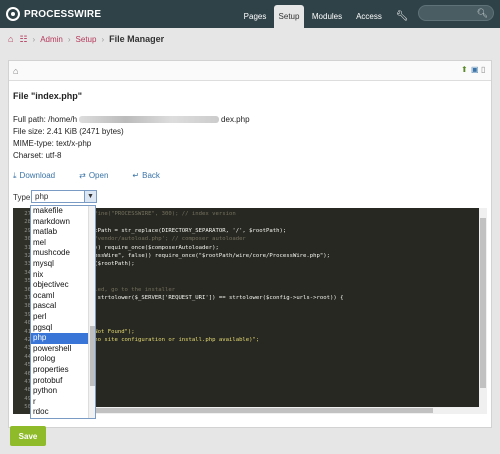 This screenshot has height=454, width=500. I want to click on breadcrumb: ⌂ ☷ › Admin › Setup › File Manager, so click(250, 39).